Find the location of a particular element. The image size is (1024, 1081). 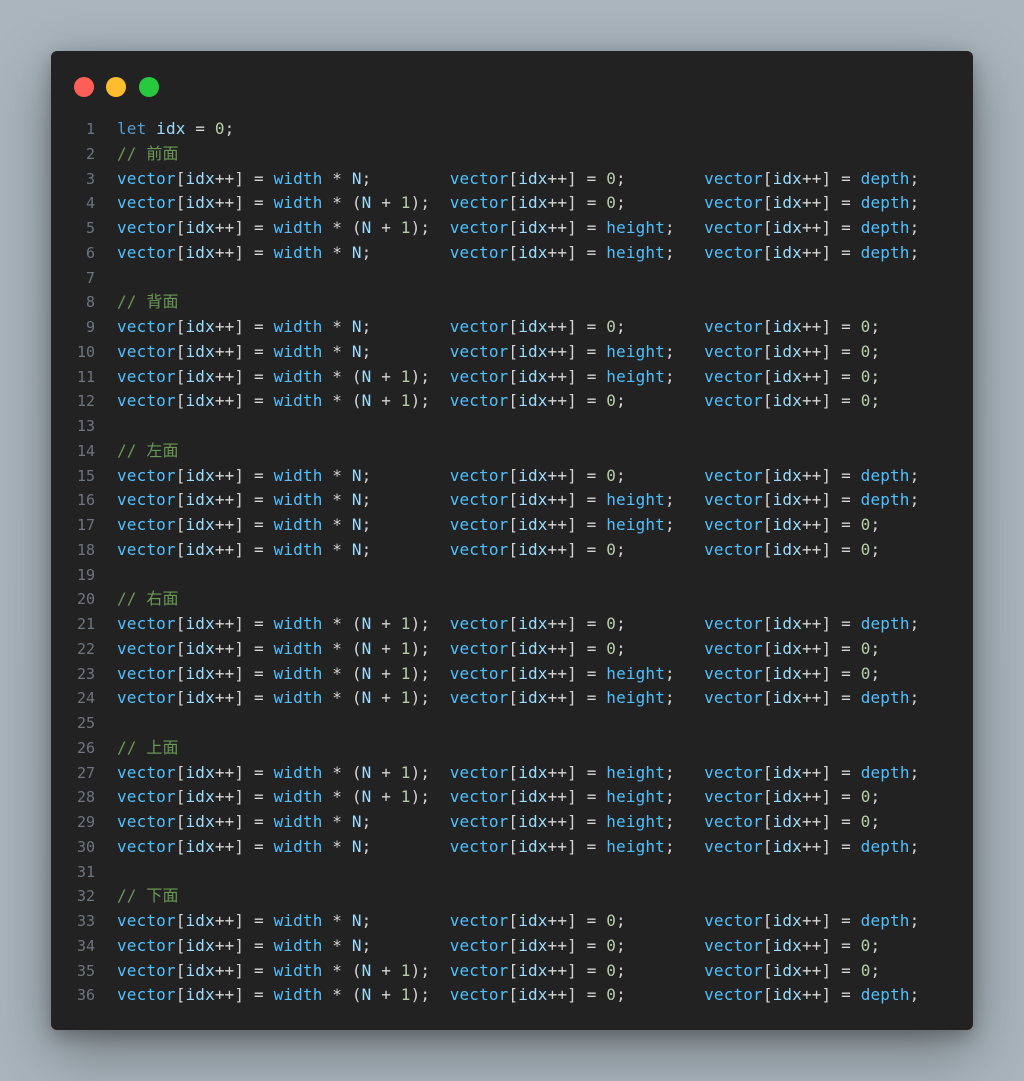

close-button is located at coordinates (84, 87).